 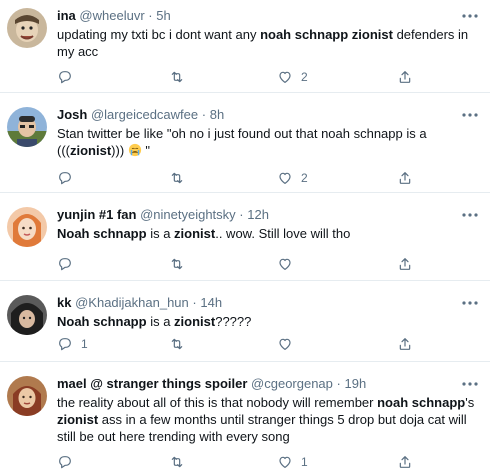 What do you see at coordinates (258, 214) in the screenshot?
I see `timestamp: 12h` at bounding box center [258, 214].